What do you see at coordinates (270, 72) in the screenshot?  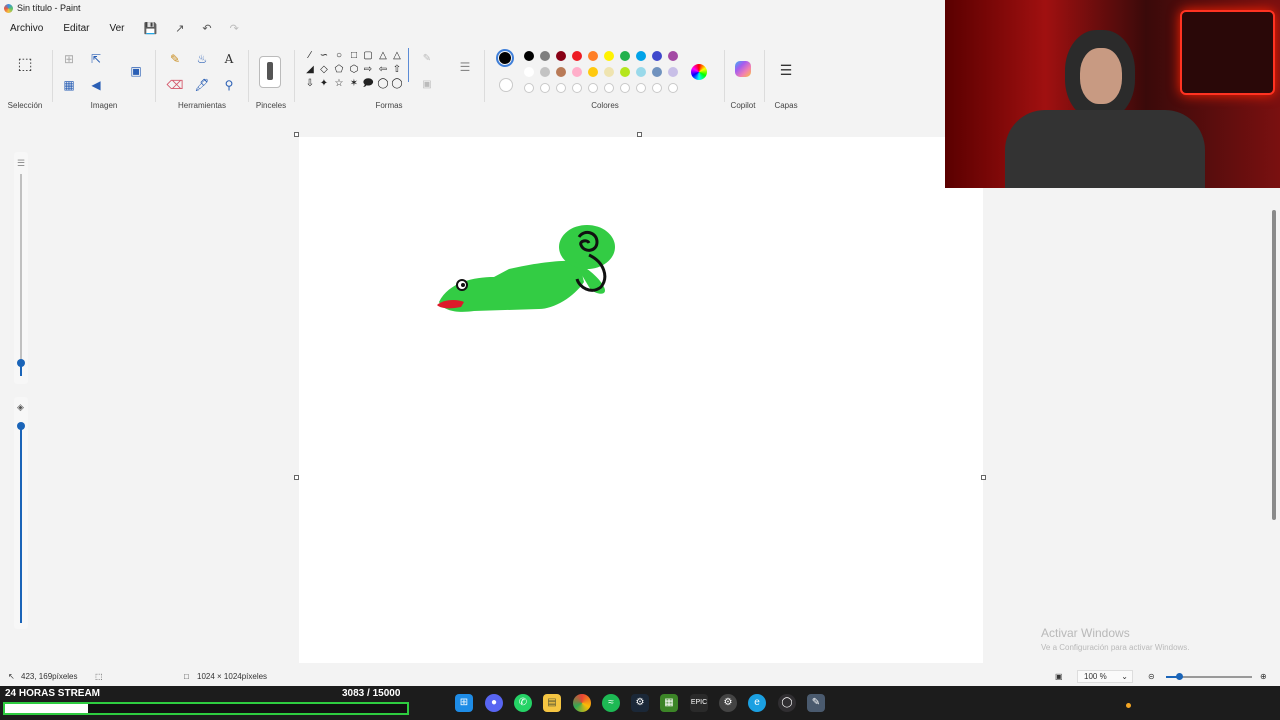 I see `brush-button` at bounding box center [270, 72].